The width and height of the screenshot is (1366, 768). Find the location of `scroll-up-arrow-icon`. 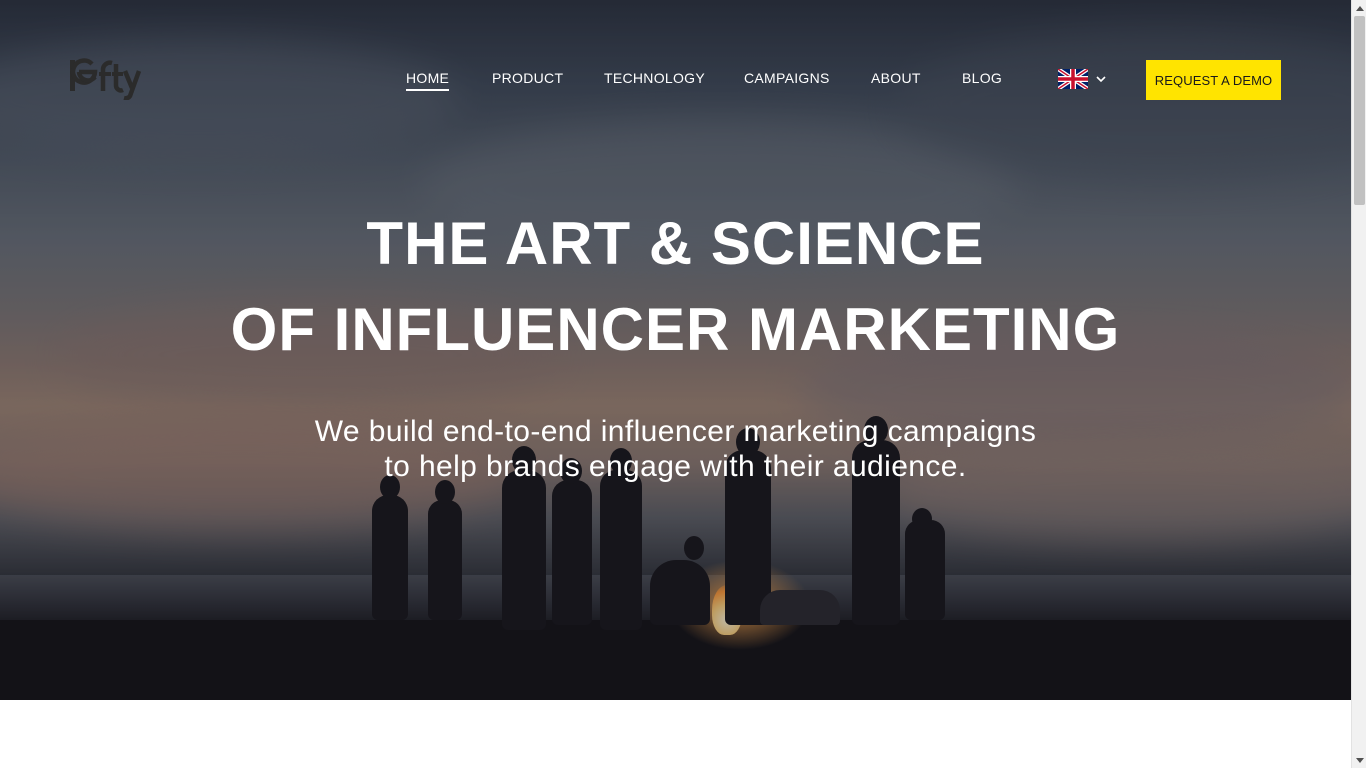

scroll-up-arrow-icon is located at coordinates (1359, 7).